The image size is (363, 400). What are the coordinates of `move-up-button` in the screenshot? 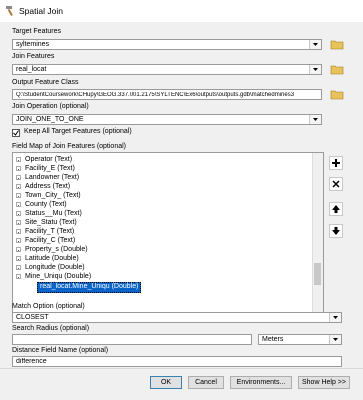 It's located at (336, 209).